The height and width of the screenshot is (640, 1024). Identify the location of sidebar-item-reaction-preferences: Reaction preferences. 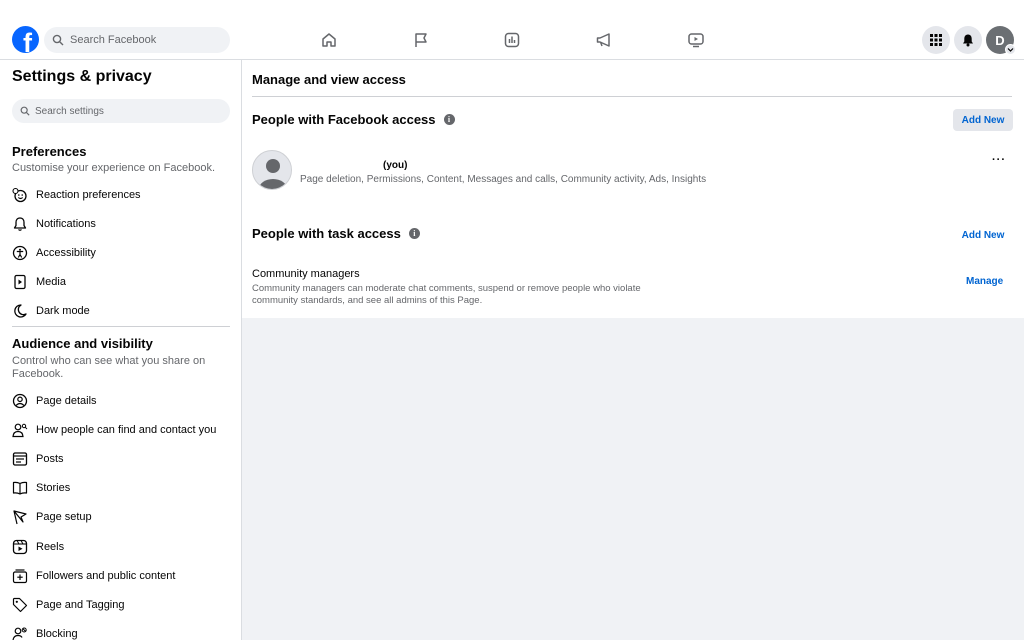
(122, 195).